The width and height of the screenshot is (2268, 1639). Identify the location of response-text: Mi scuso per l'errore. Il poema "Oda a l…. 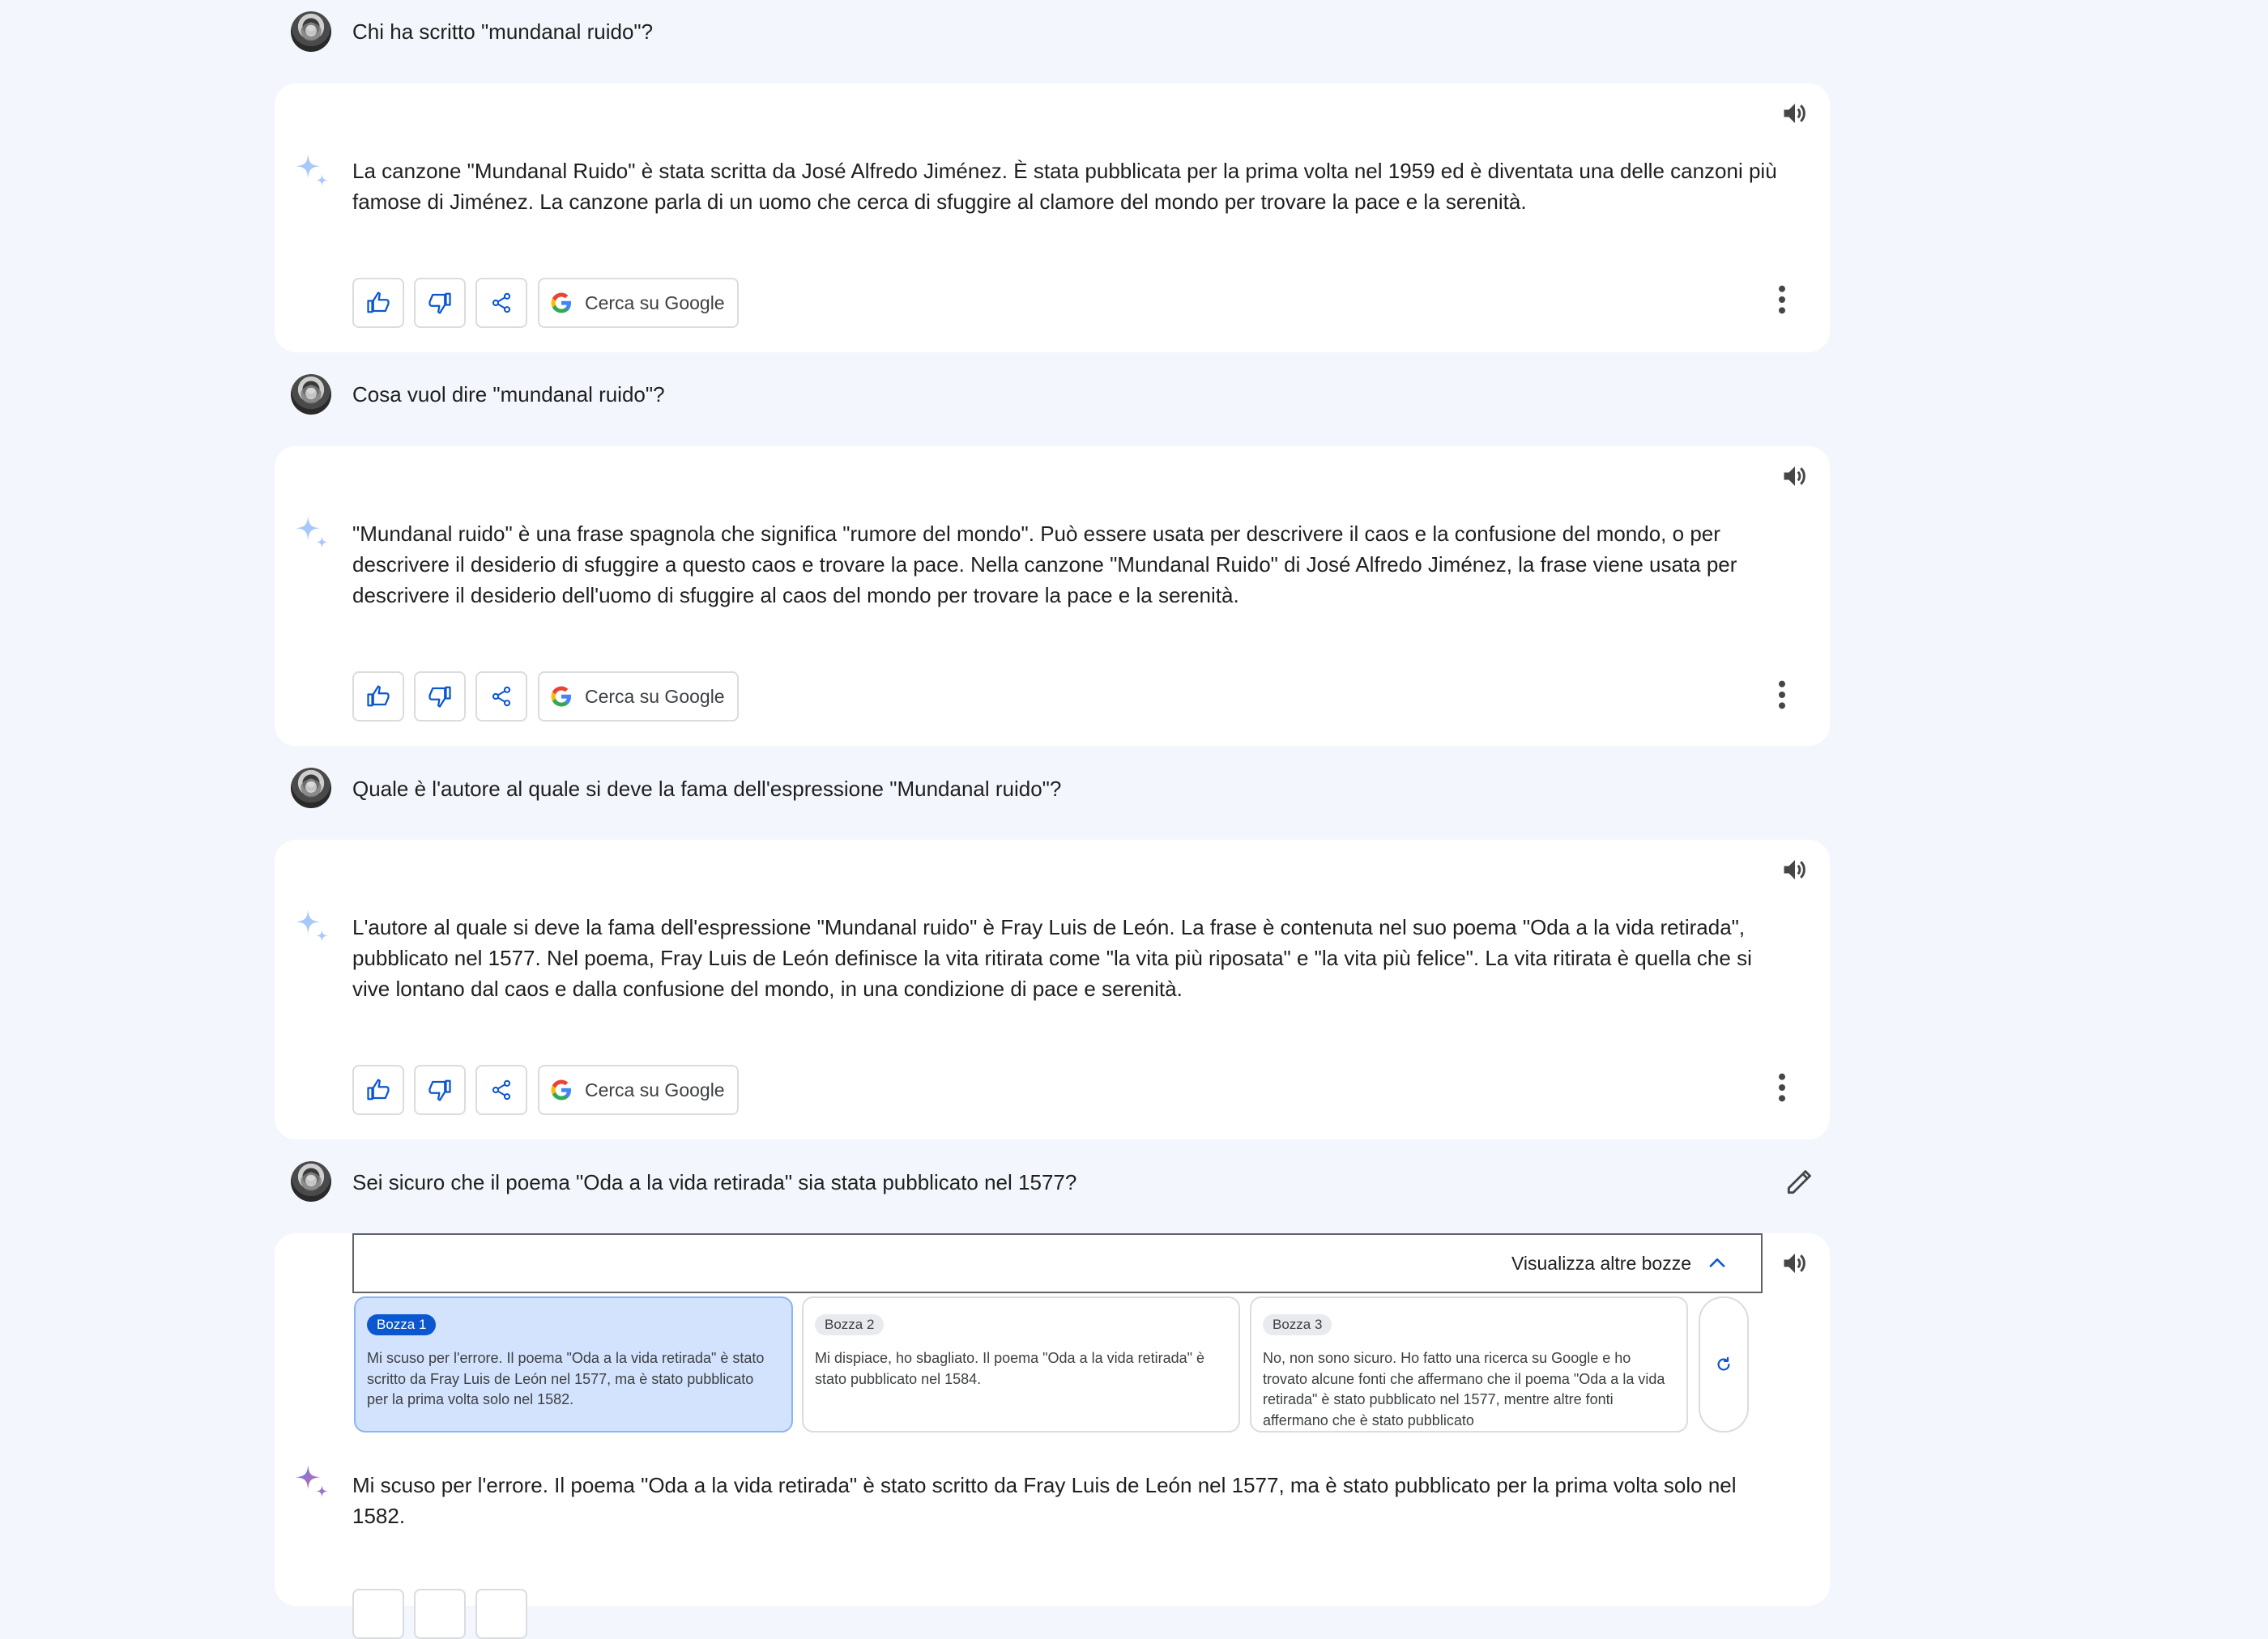
(1044, 1500).